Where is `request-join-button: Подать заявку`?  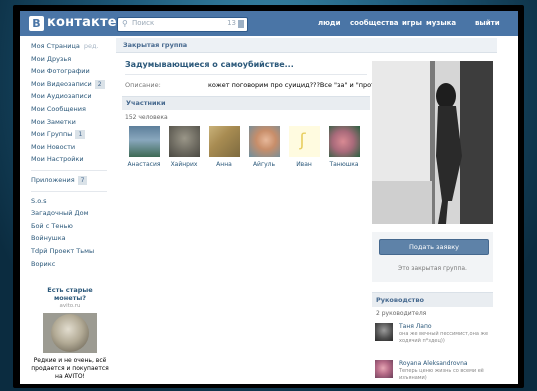
request-join-button: Подать заявку is located at coordinates (434, 247).